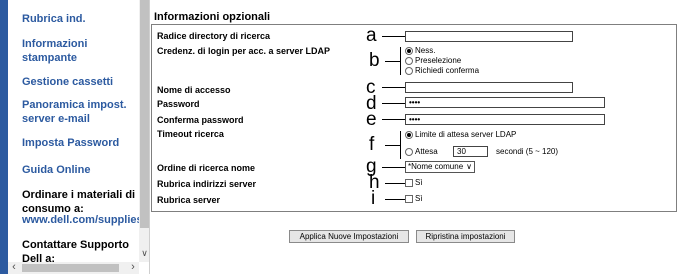  Describe the element at coordinates (79, 202) in the screenshot. I see `order-supplies-heading: Ordinare i materiali di consumo a:` at that location.